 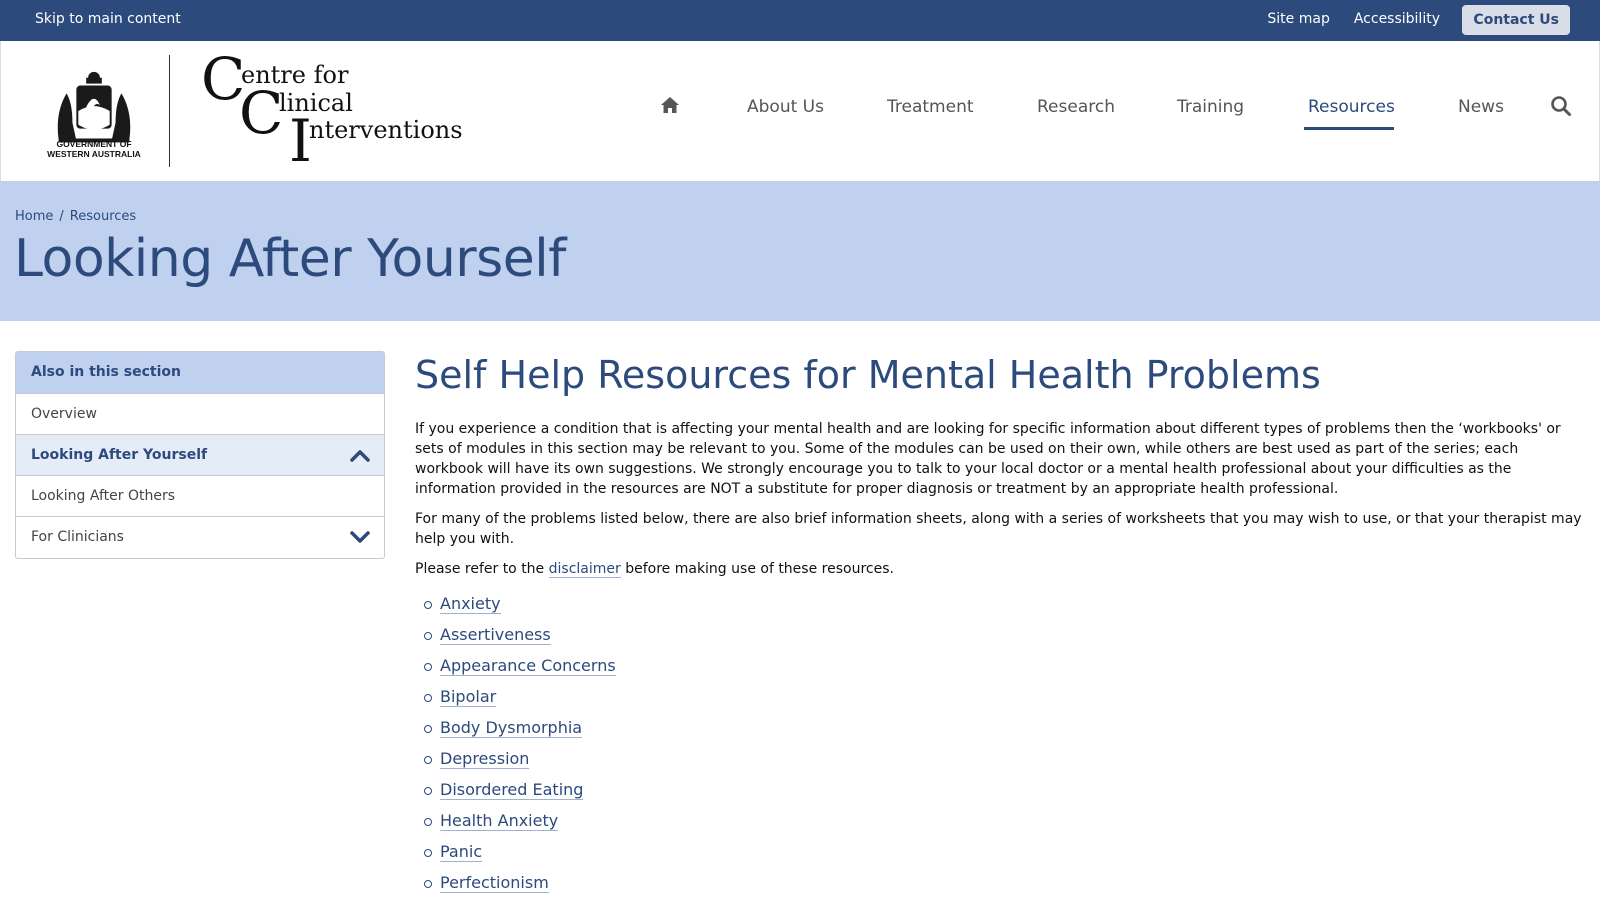 What do you see at coordinates (584, 569) in the screenshot?
I see `disclaimer-link: disclaimer` at bounding box center [584, 569].